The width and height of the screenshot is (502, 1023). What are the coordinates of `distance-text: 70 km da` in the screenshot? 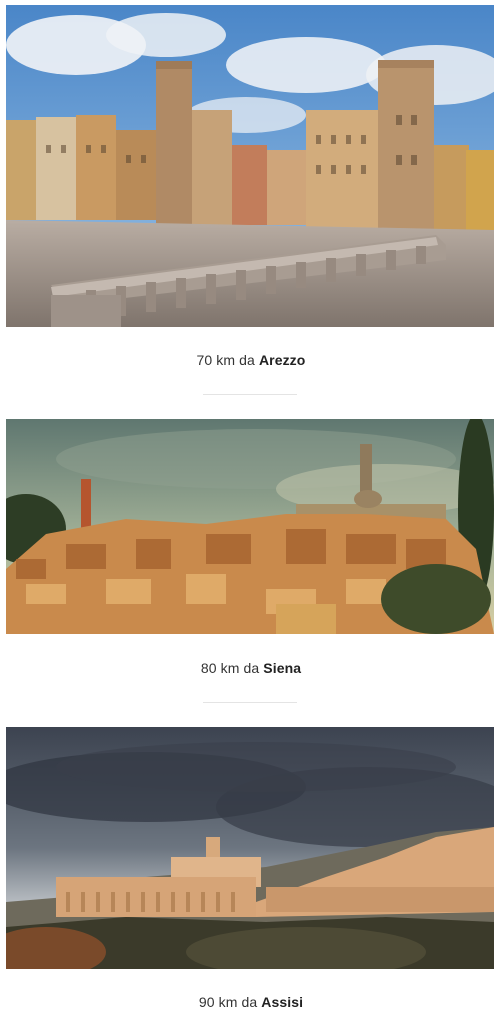 It's located at (225, 360).